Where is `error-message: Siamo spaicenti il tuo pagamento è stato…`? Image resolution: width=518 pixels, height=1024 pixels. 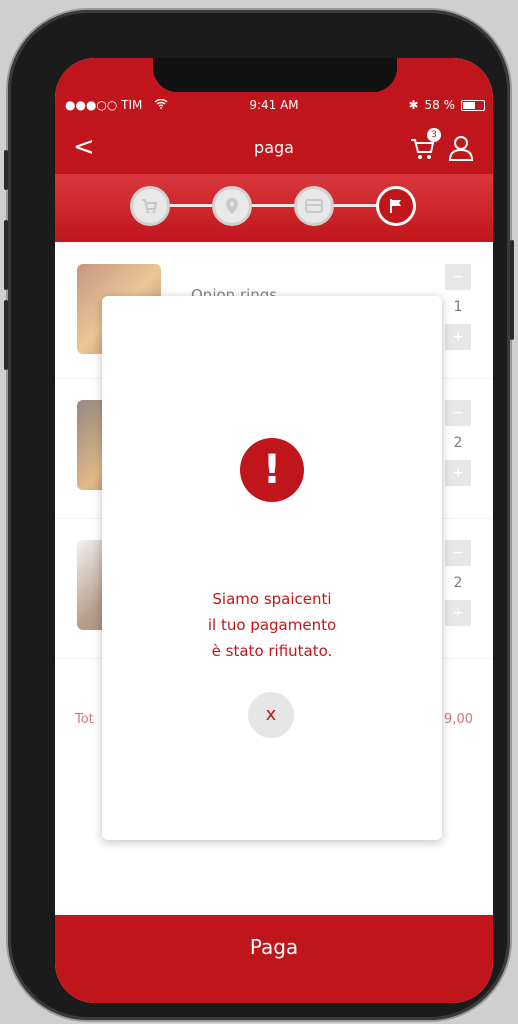 error-message: Siamo spaicenti il tuo pagamento è stato… is located at coordinates (272, 625).